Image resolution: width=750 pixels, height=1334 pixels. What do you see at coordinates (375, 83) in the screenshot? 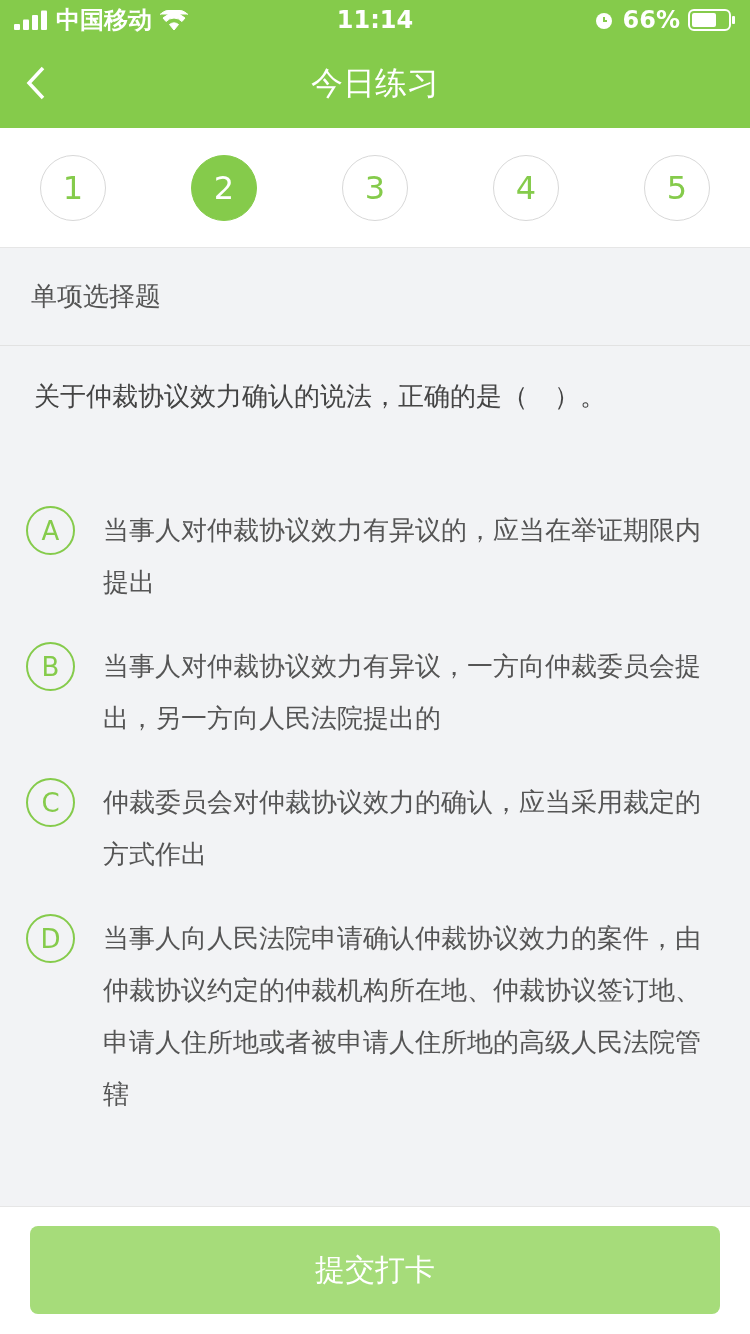
I see `page-title: 今日练习` at bounding box center [375, 83].